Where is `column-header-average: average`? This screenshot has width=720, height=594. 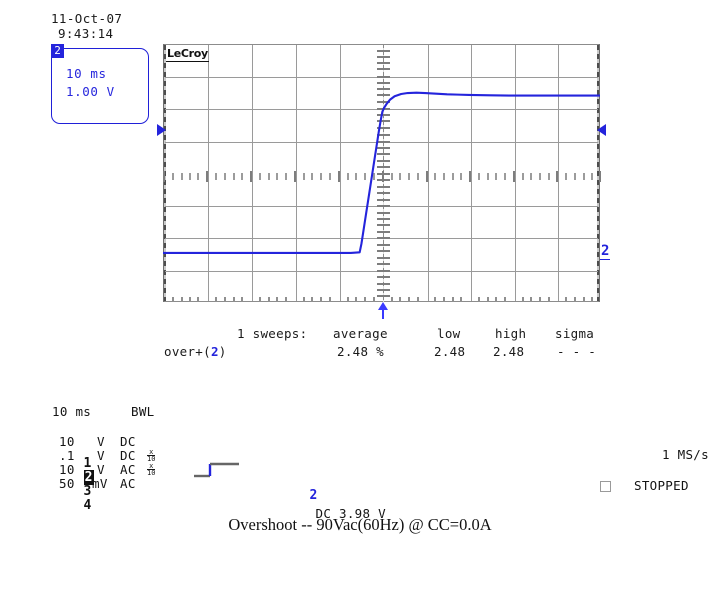 column-header-average: average is located at coordinates (360, 333).